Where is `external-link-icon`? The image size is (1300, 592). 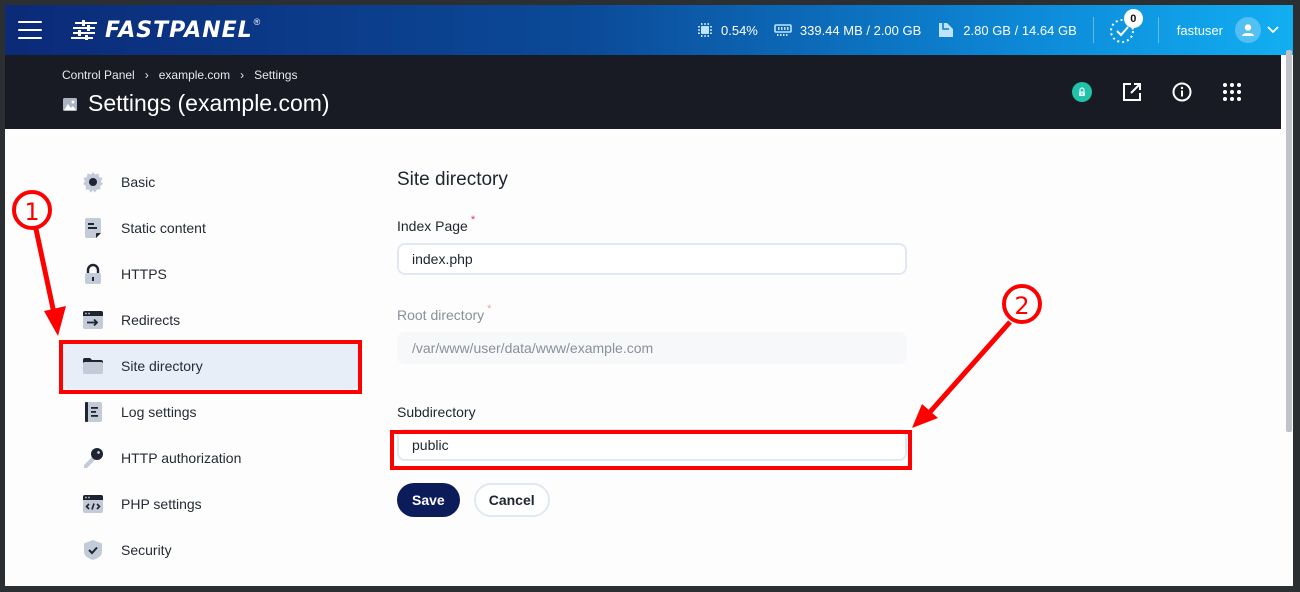
external-link-icon is located at coordinates (1132, 92).